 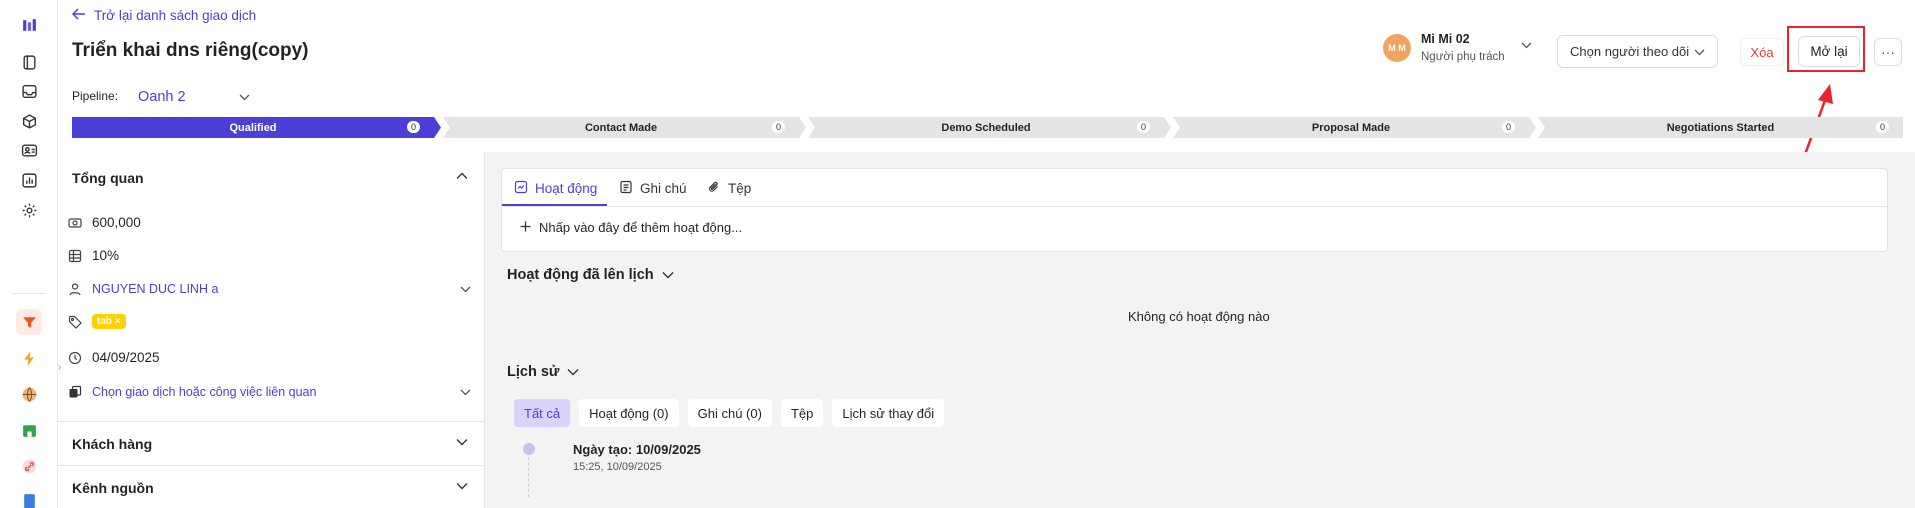 I want to click on delete-button: Xóa, so click(x=1762, y=52).